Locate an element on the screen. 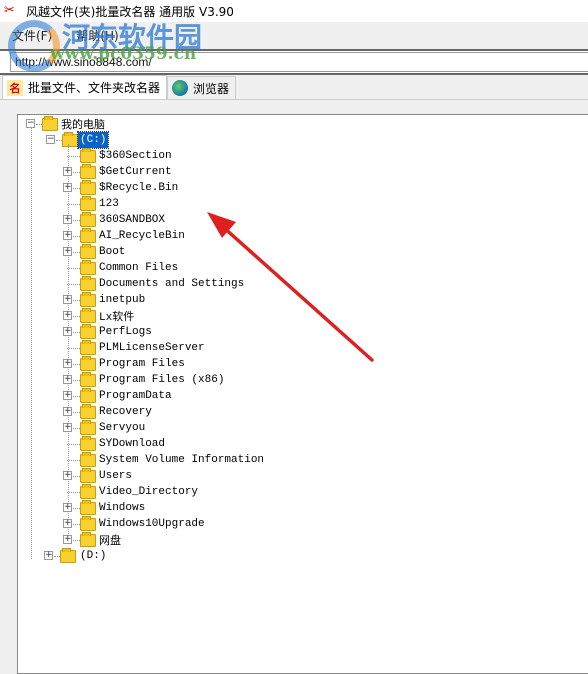 Image resolution: width=588 pixels, height=674 pixels. arrow-shaft is located at coordinates (297, 293).